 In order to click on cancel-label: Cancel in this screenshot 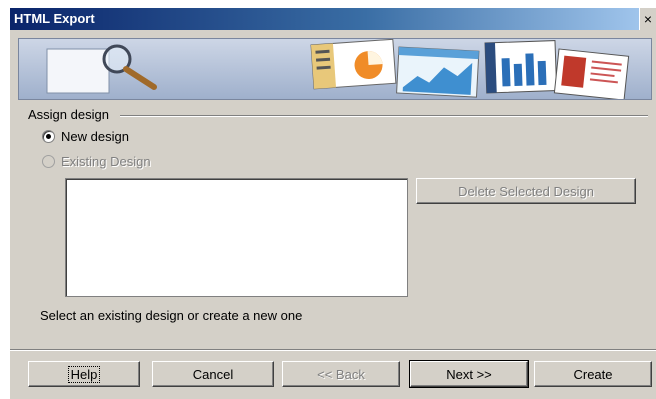, I will do `click(213, 374)`.